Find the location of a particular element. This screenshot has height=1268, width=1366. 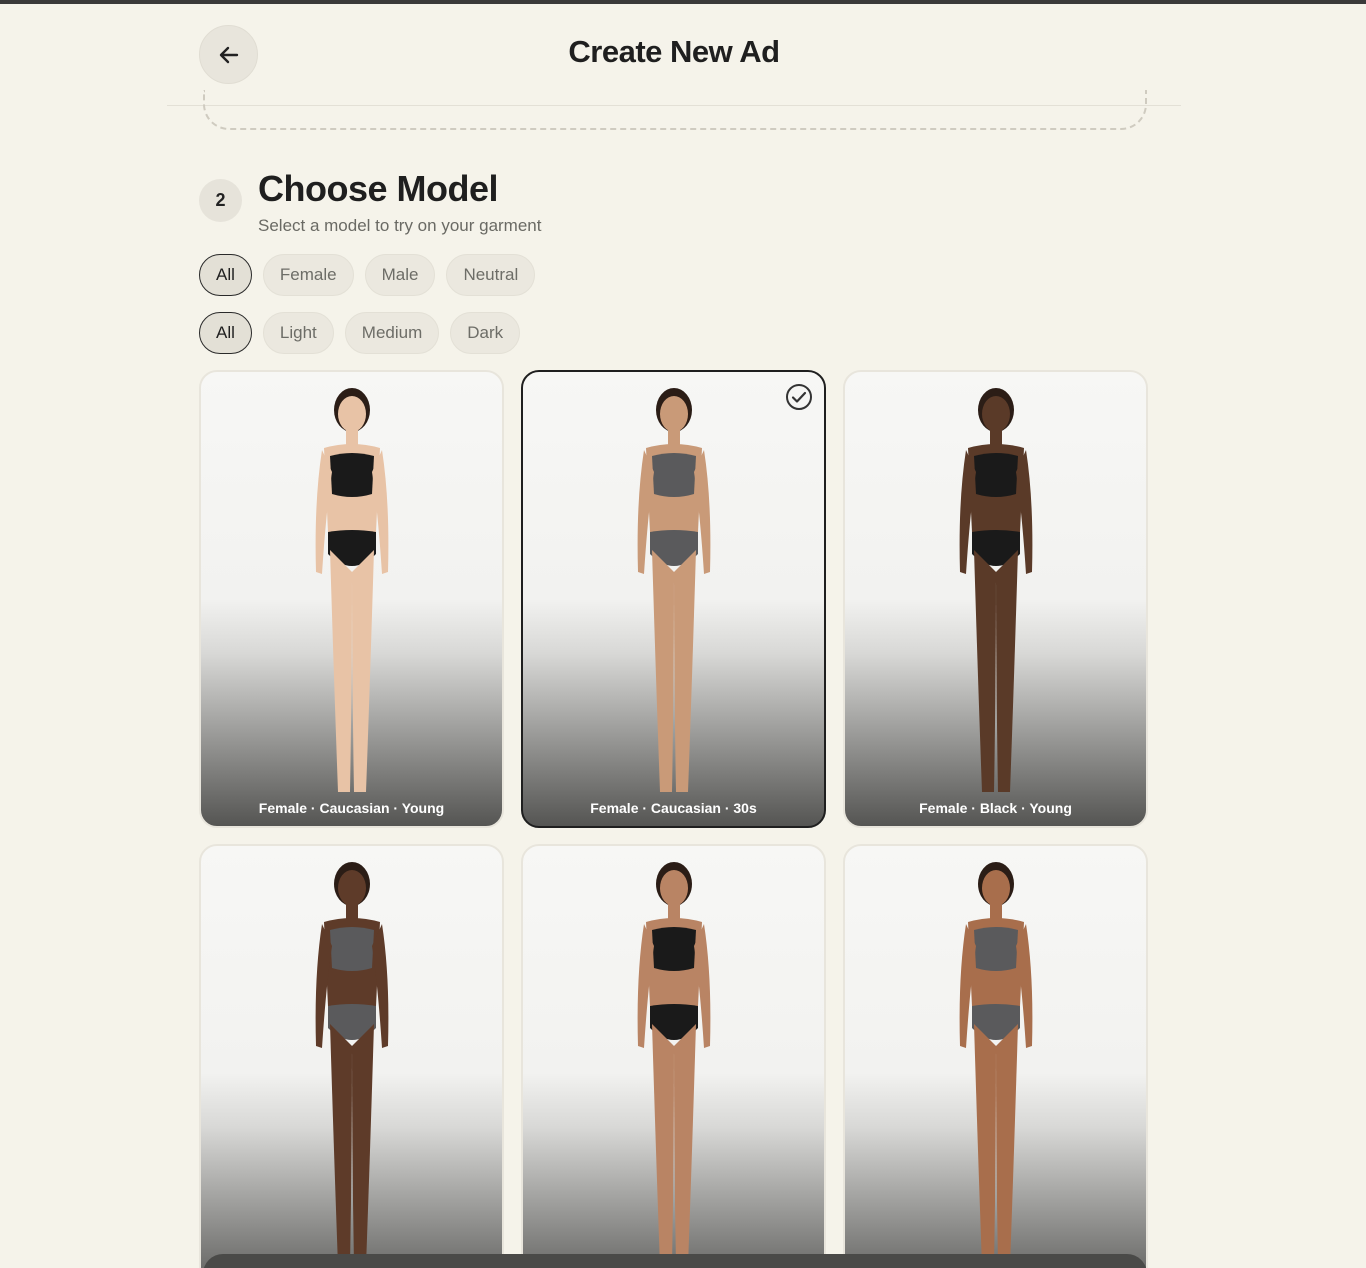

model-card-selected: Female · Caucasian · 30s is located at coordinates (673, 599).